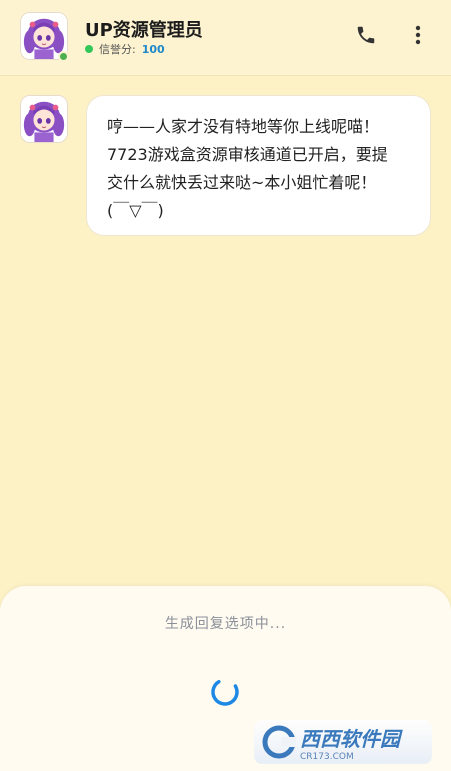  I want to click on message-line: 7723游戏盒资源审核通道已开启，要提, so click(247, 154).